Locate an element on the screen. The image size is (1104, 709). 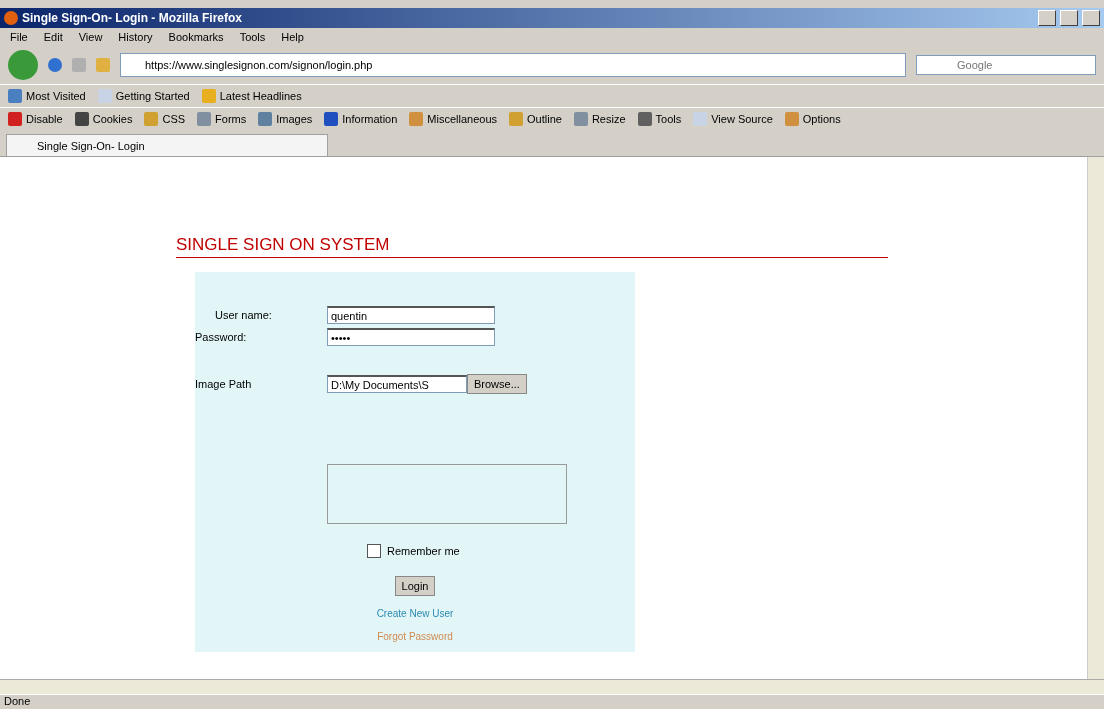
toolbar-item: Miscellaneous is located at coordinates (453, 119).